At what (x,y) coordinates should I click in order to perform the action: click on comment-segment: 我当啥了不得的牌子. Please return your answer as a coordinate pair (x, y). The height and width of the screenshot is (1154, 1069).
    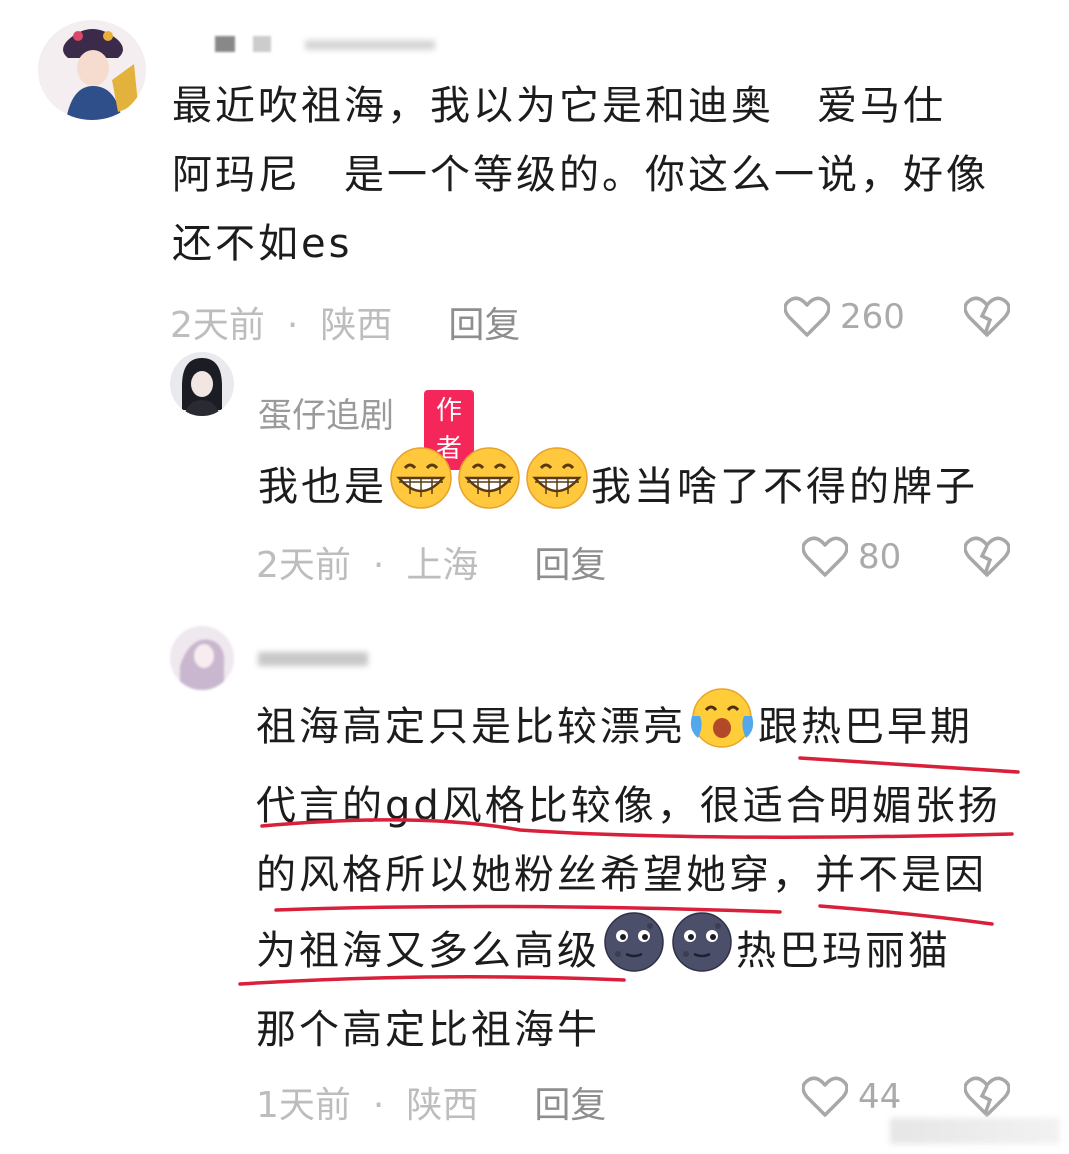
    Looking at the image, I should click on (784, 487).